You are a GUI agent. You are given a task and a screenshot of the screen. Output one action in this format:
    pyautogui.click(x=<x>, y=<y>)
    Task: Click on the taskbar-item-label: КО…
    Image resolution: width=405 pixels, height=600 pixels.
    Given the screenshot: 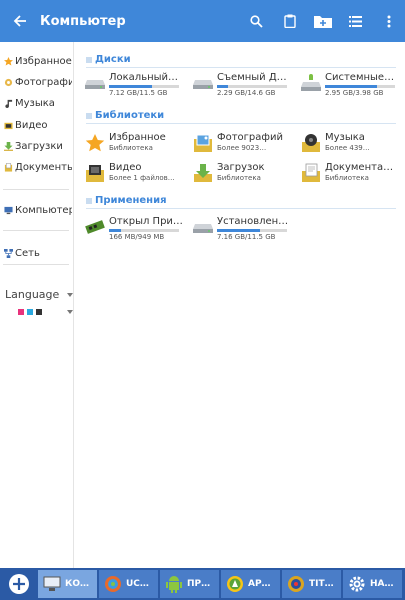 What is the action you would take?
    pyautogui.click(x=77, y=584)
    